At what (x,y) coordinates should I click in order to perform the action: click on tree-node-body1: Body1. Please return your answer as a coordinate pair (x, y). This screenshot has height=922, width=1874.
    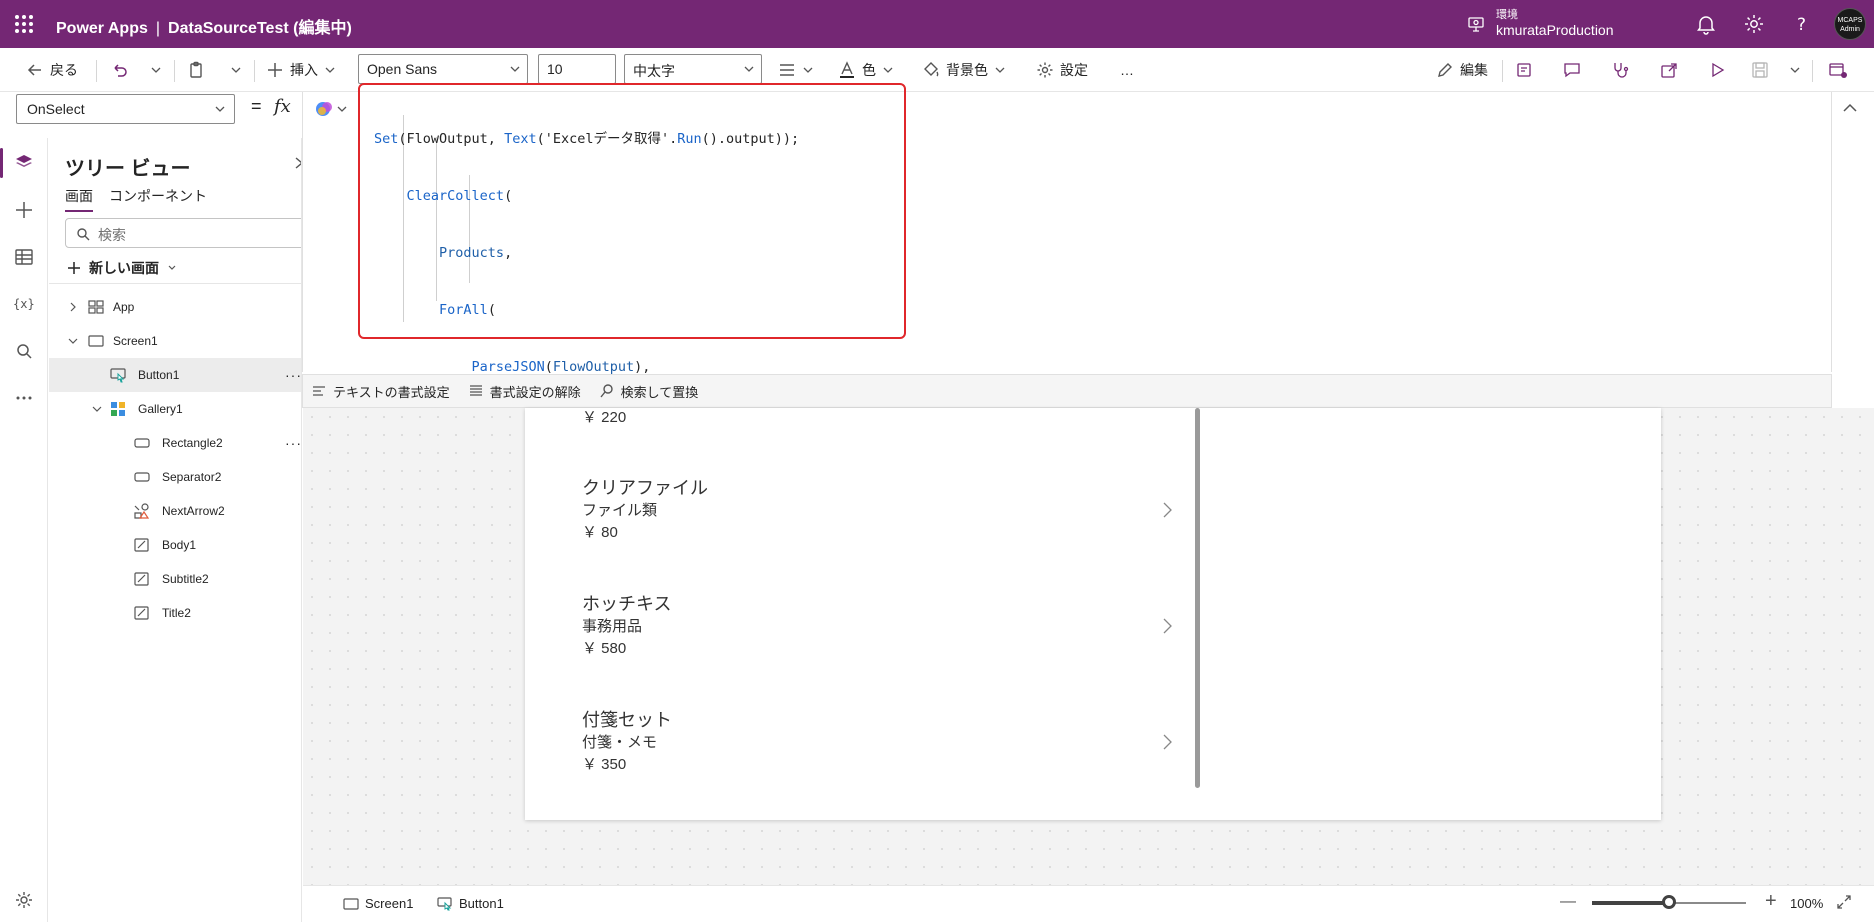
    Looking at the image, I should click on (175, 545).